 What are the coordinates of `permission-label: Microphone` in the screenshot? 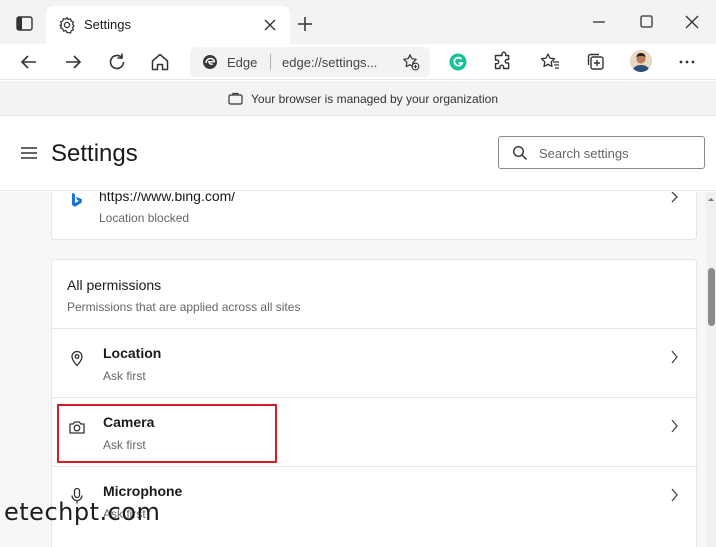 It's located at (143, 491).